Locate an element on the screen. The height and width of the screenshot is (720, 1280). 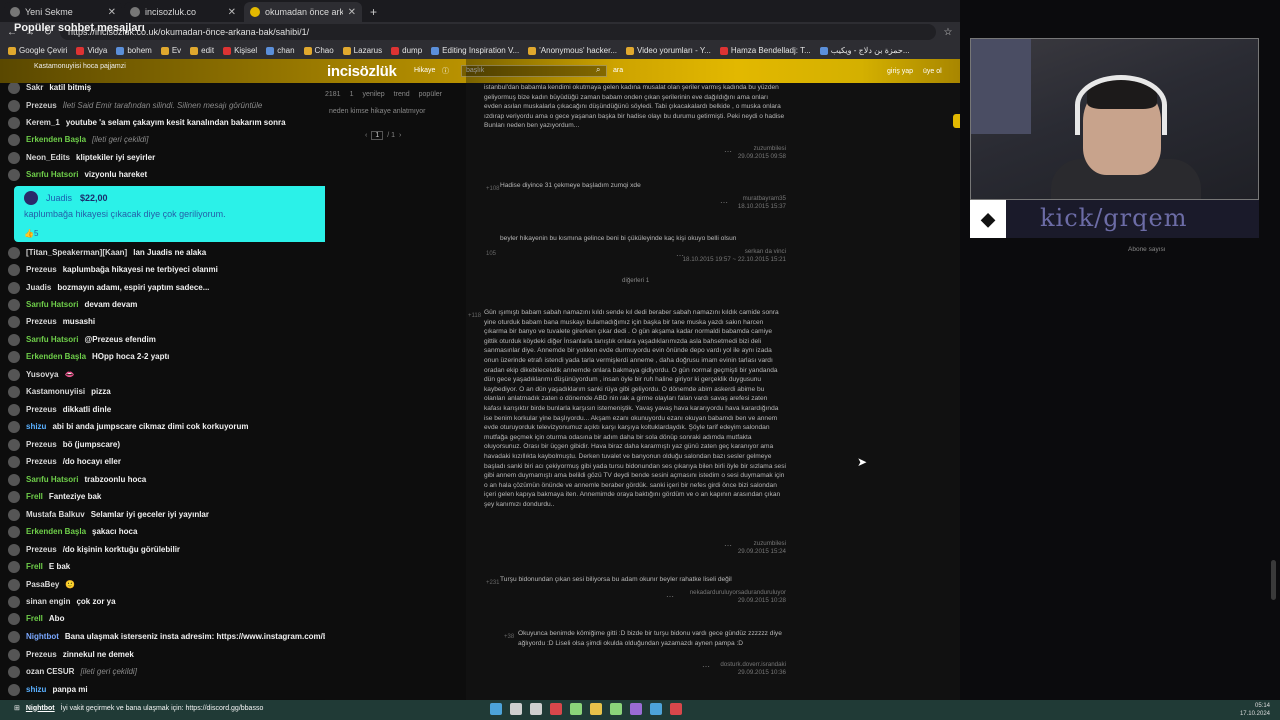
filter-populer: popüler is located at coordinates (430, 94).